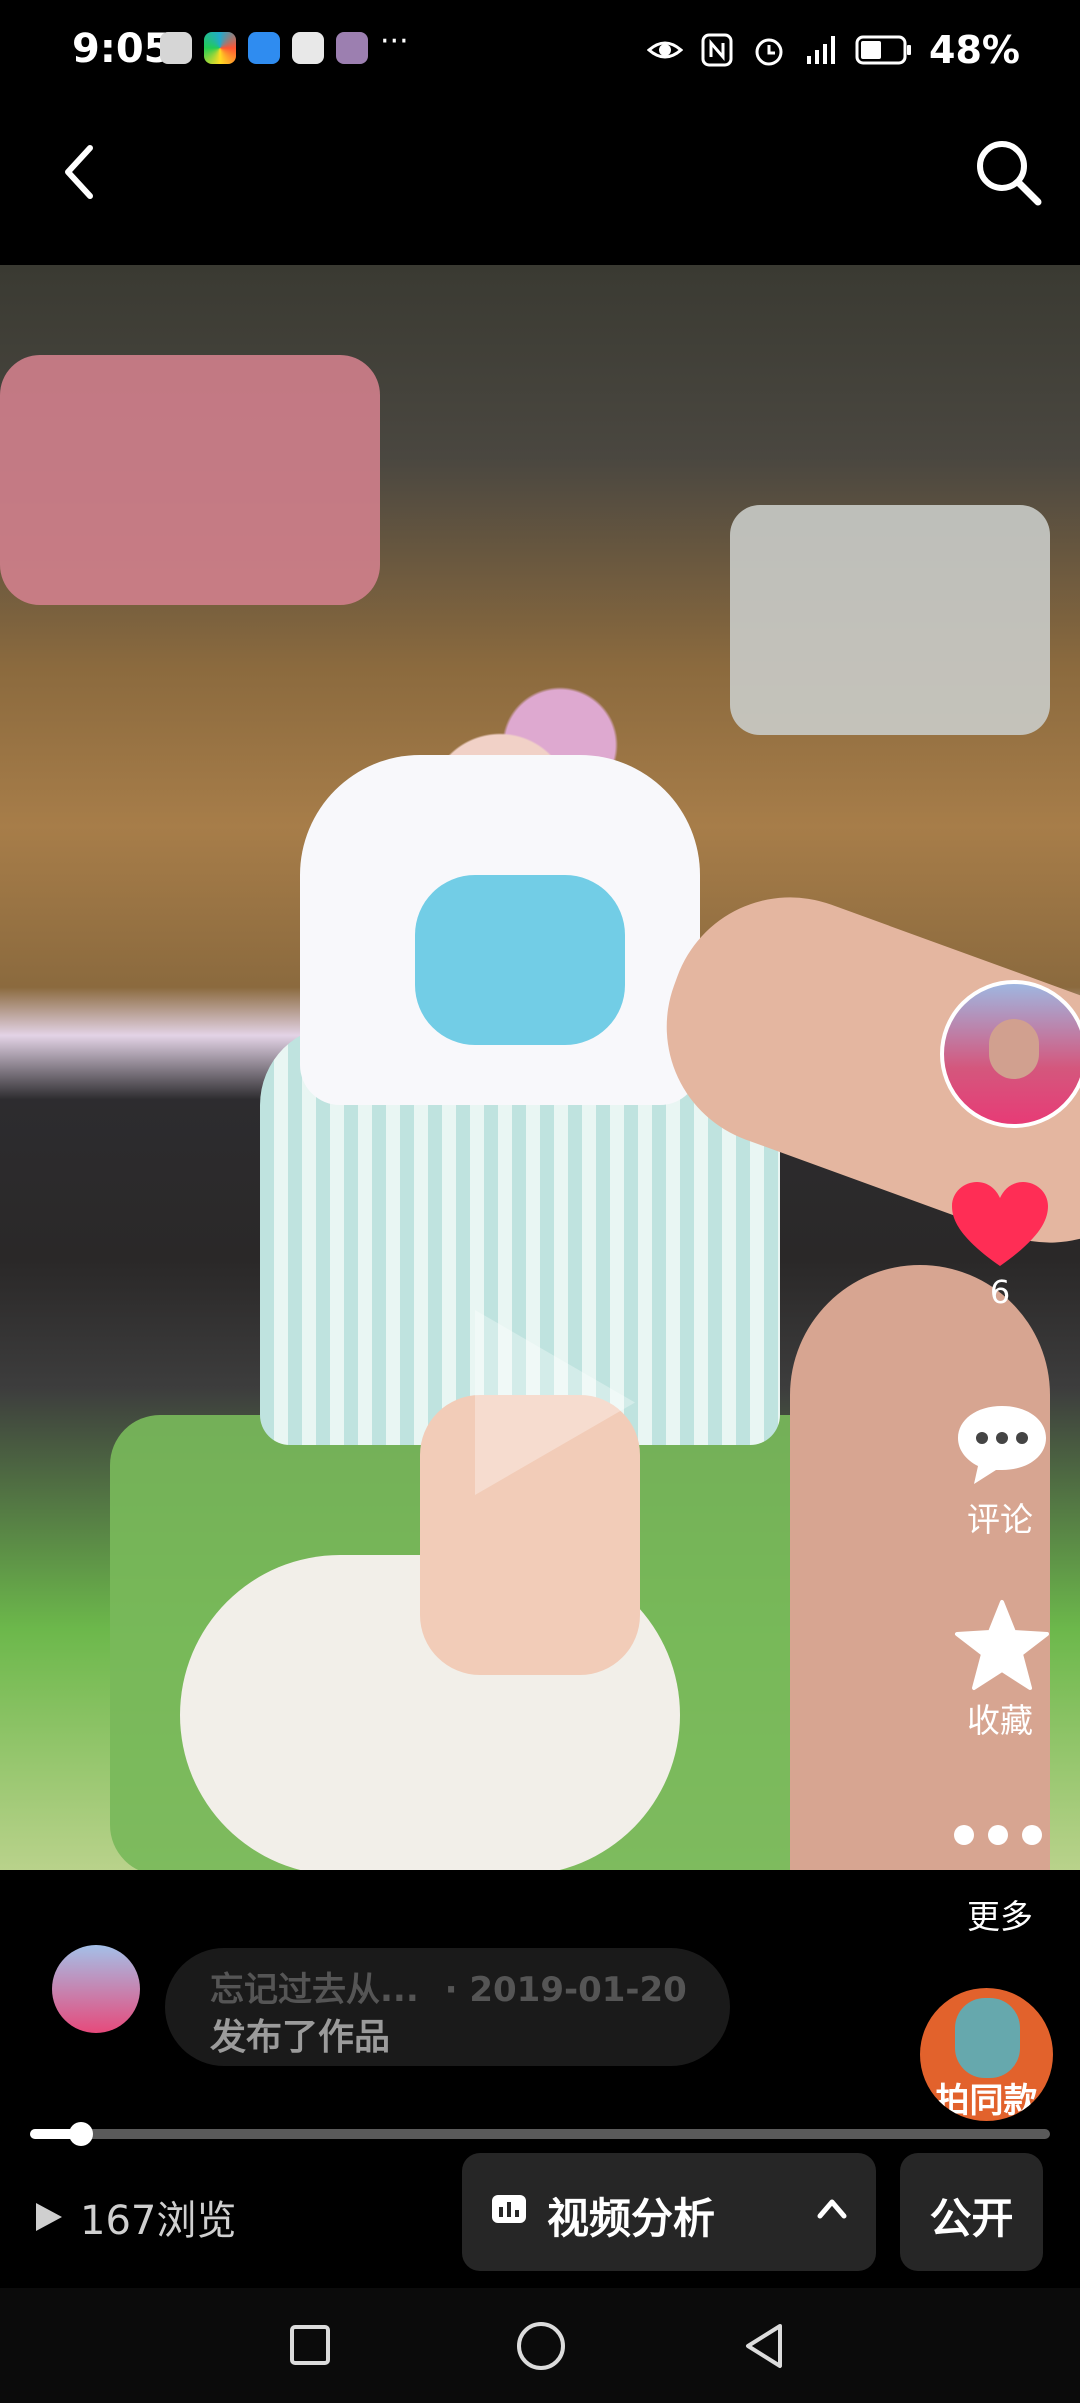  What do you see at coordinates (158, 2221) in the screenshot?
I see `views-text: 167浏览` at bounding box center [158, 2221].